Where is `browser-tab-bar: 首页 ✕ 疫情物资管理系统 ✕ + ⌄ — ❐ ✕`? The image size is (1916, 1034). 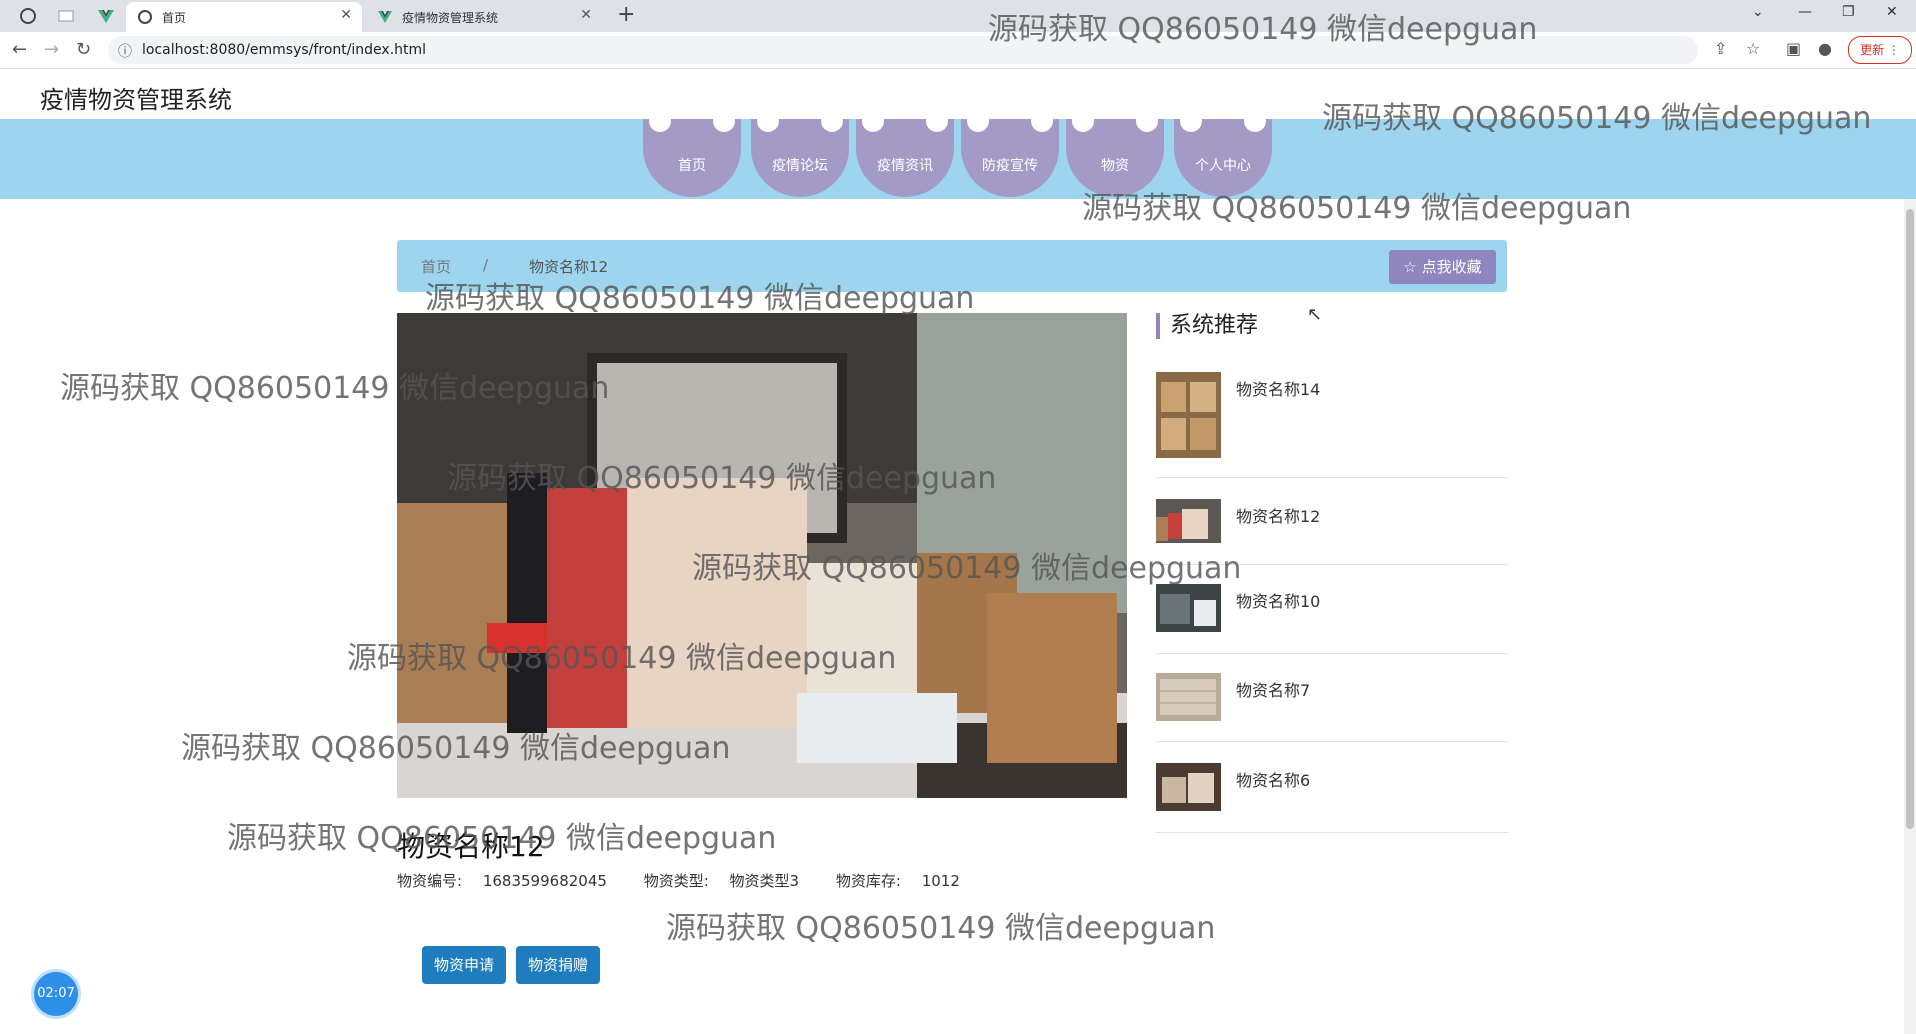 browser-tab-bar: 首页 ✕ 疫情物资管理系统 ✕ + ⌄ — ❐ ✕ is located at coordinates (958, 16).